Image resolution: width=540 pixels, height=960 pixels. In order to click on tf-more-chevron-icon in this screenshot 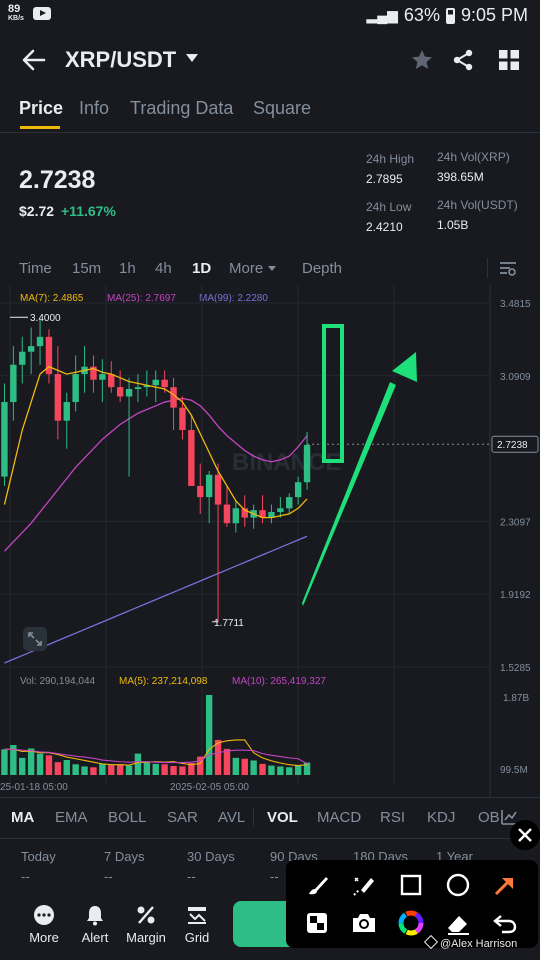, I will do `click(272, 268)`.